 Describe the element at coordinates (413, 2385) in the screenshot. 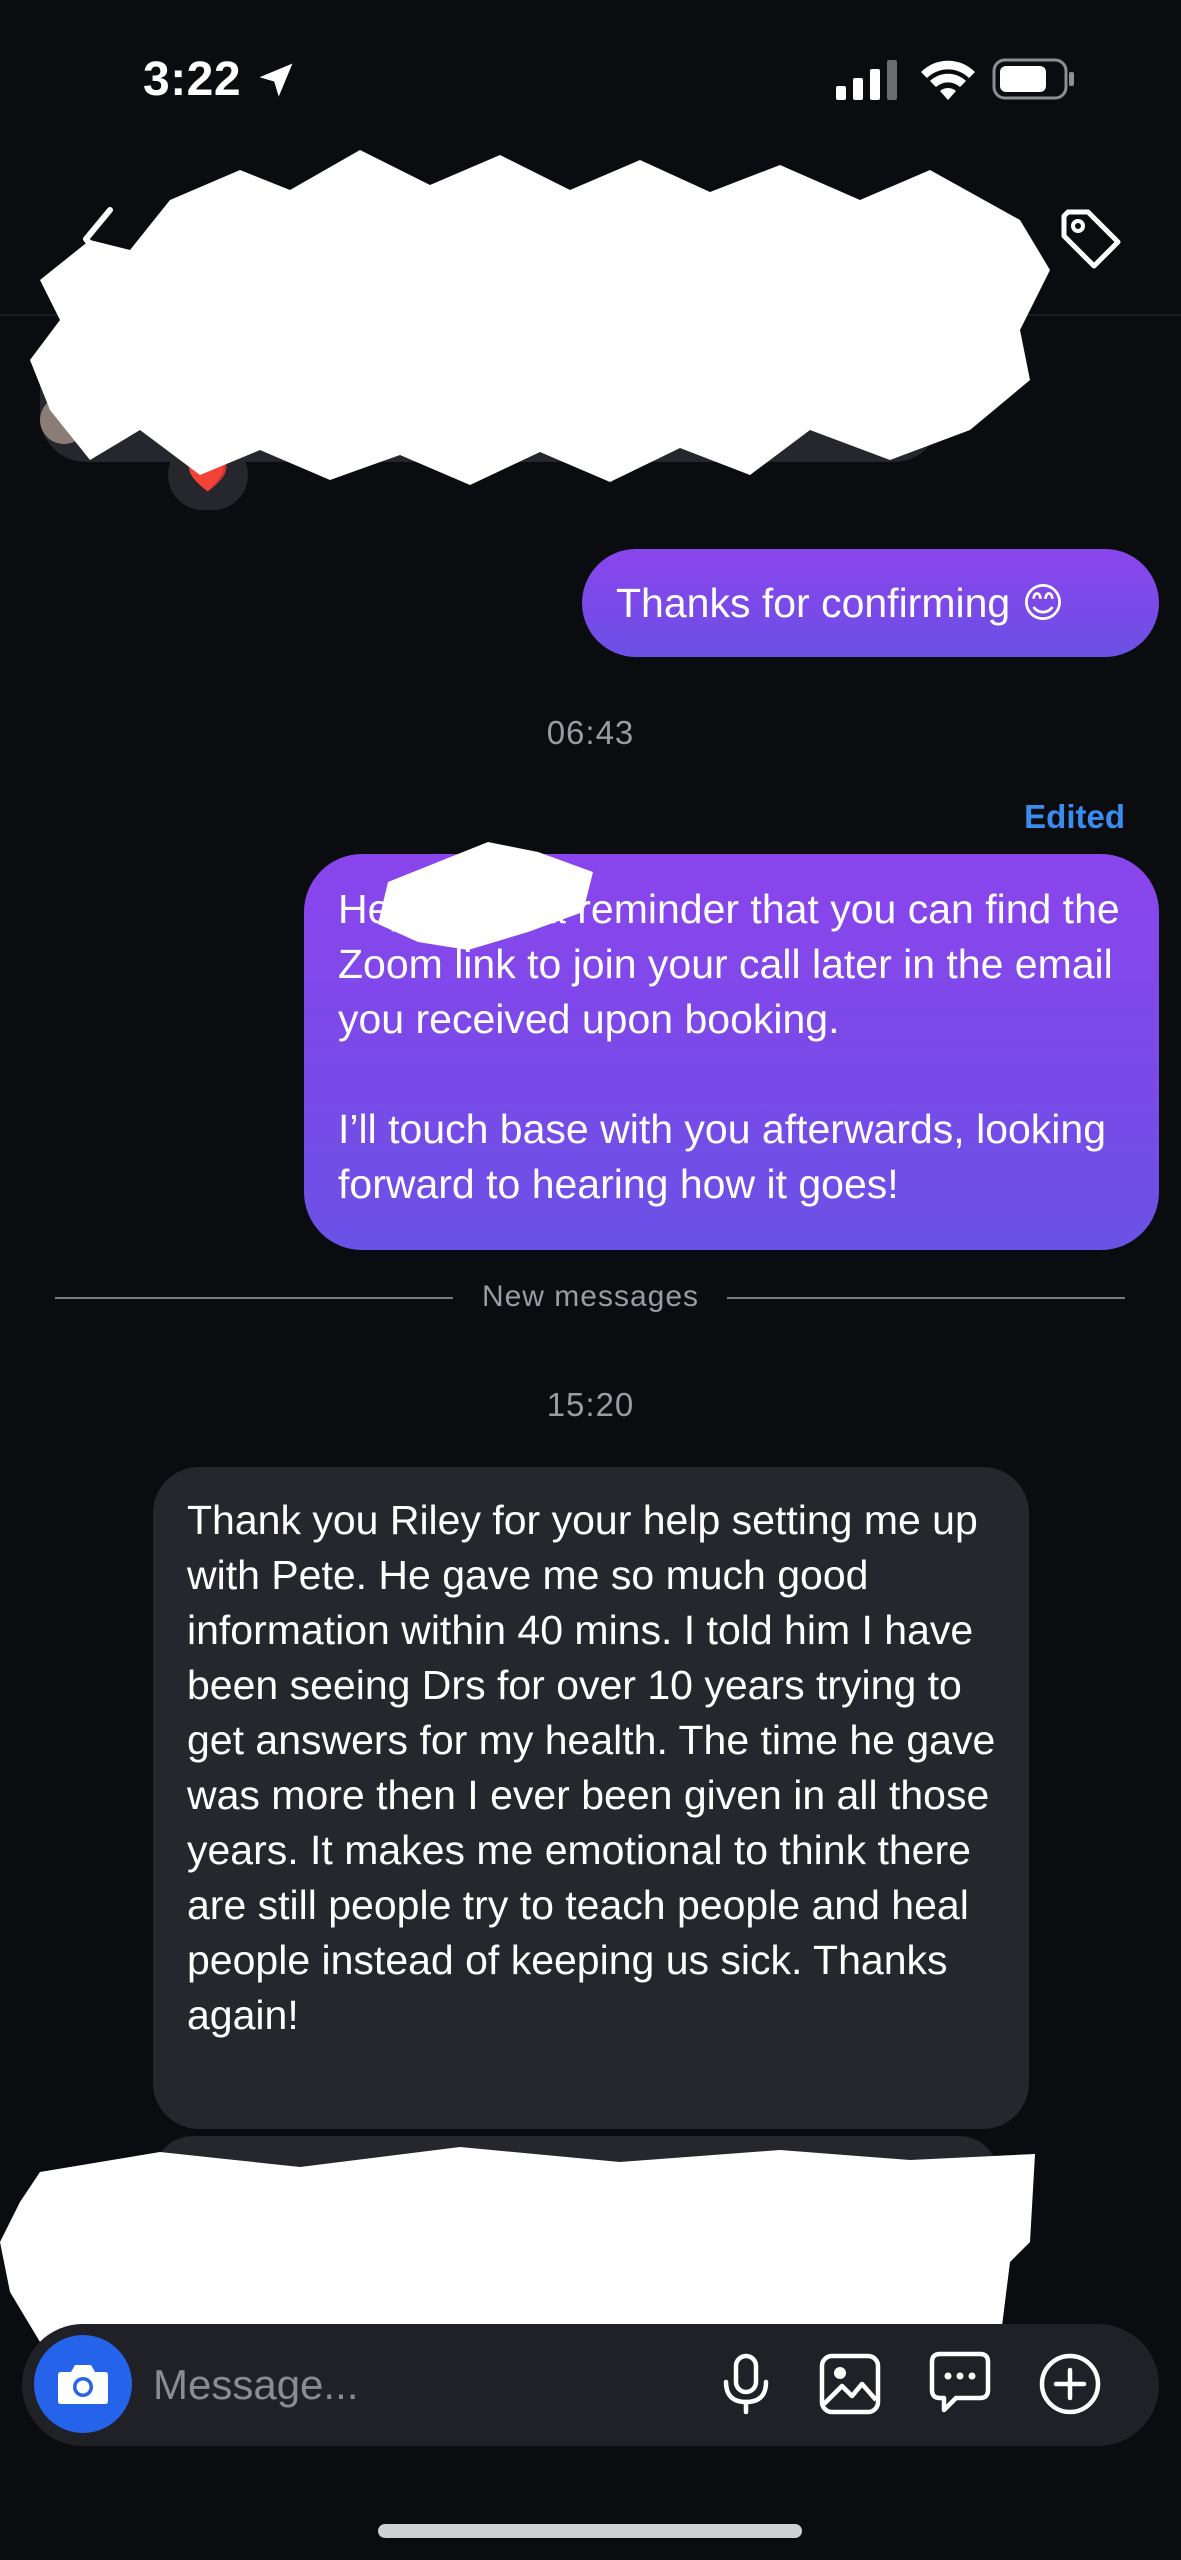

I see `message-input` at that location.